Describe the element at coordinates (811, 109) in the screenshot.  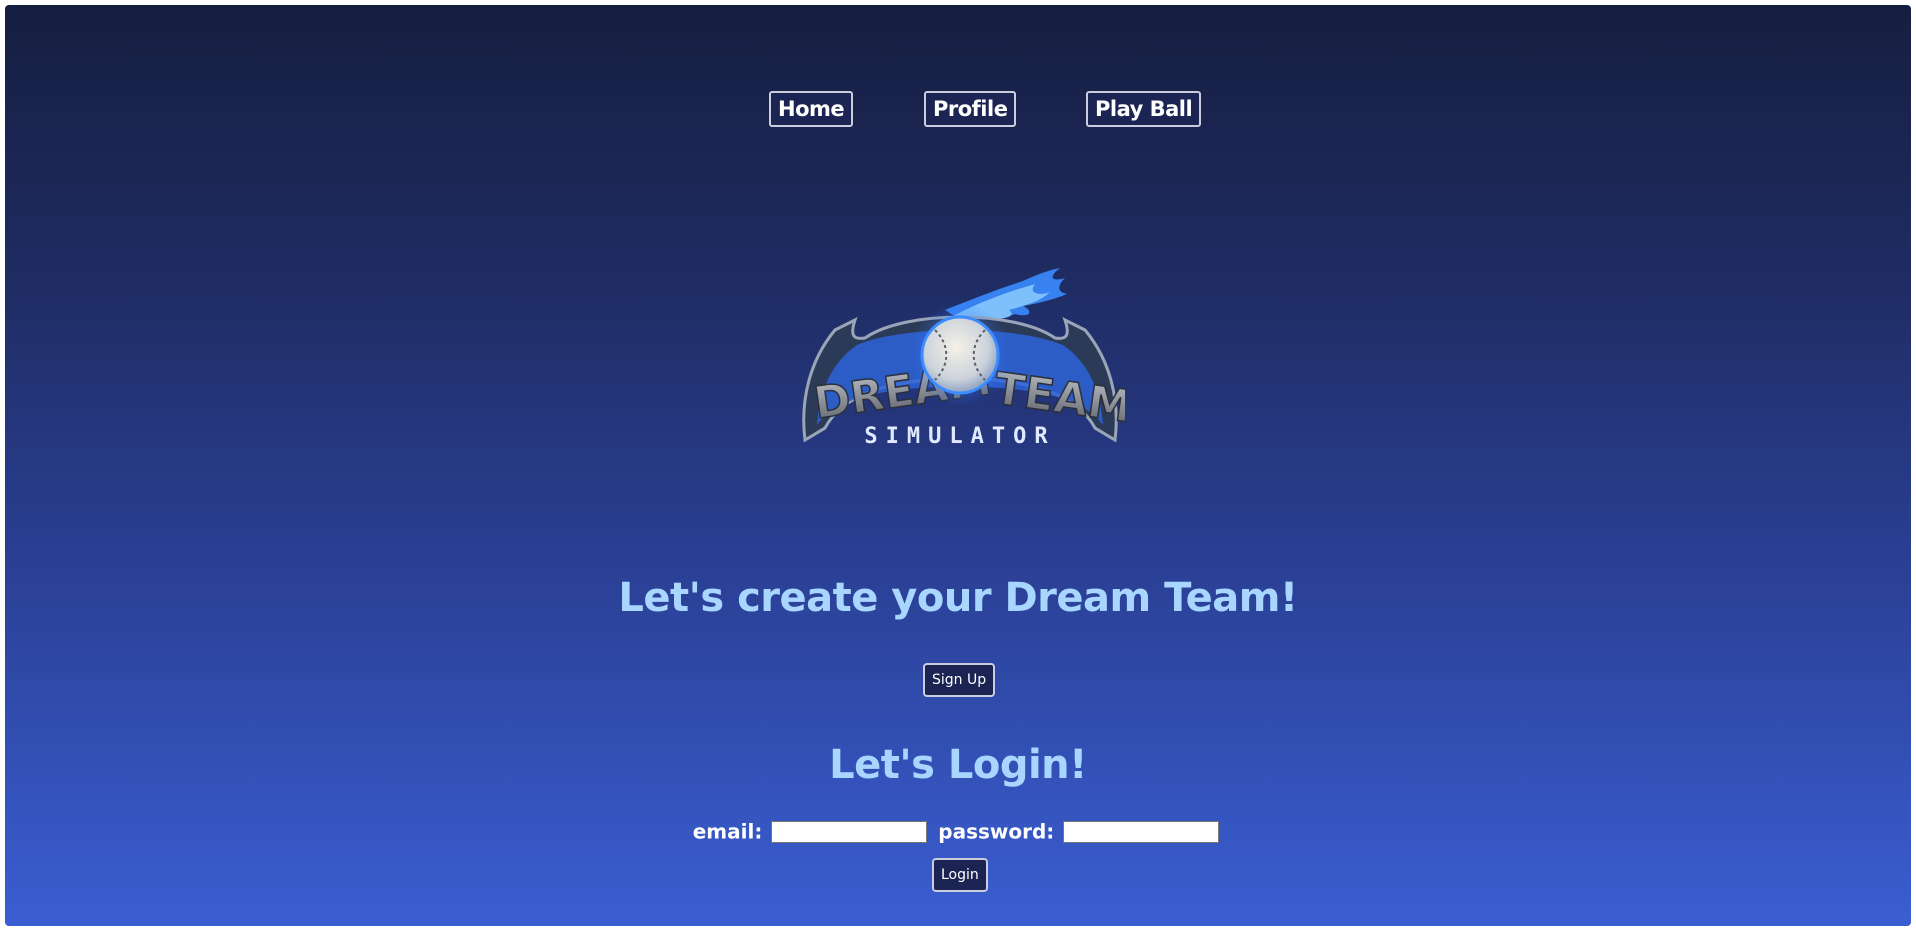
I see `nav-home-button: Home` at that location.